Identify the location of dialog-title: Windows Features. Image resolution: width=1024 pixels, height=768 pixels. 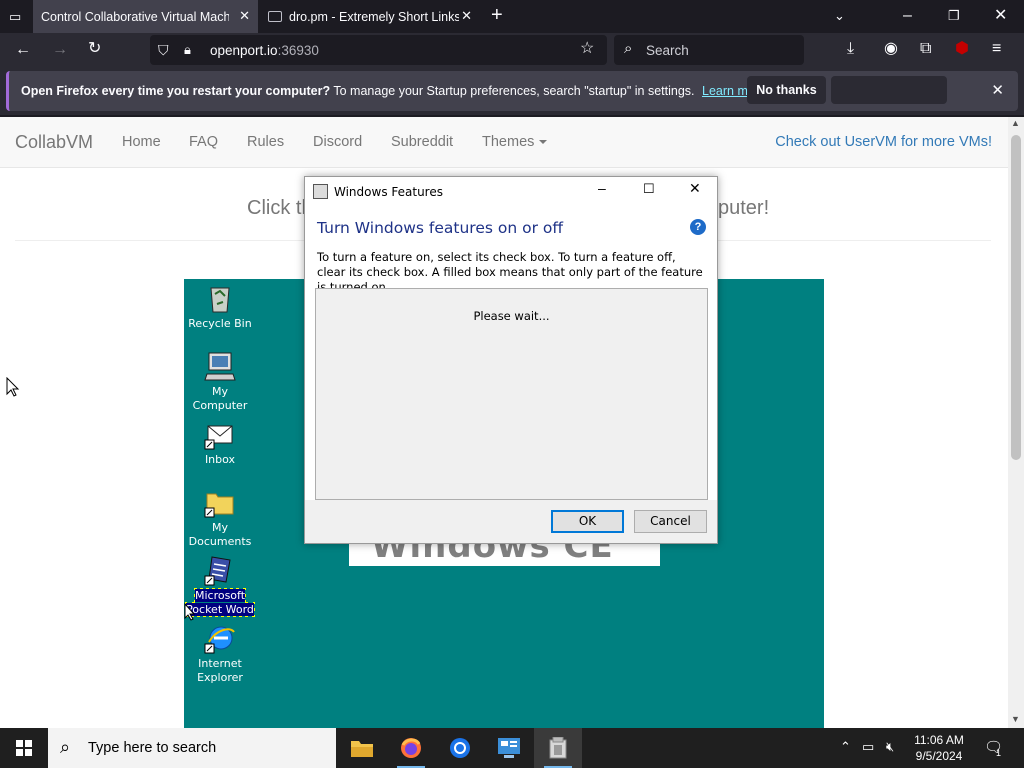
(388, 192).